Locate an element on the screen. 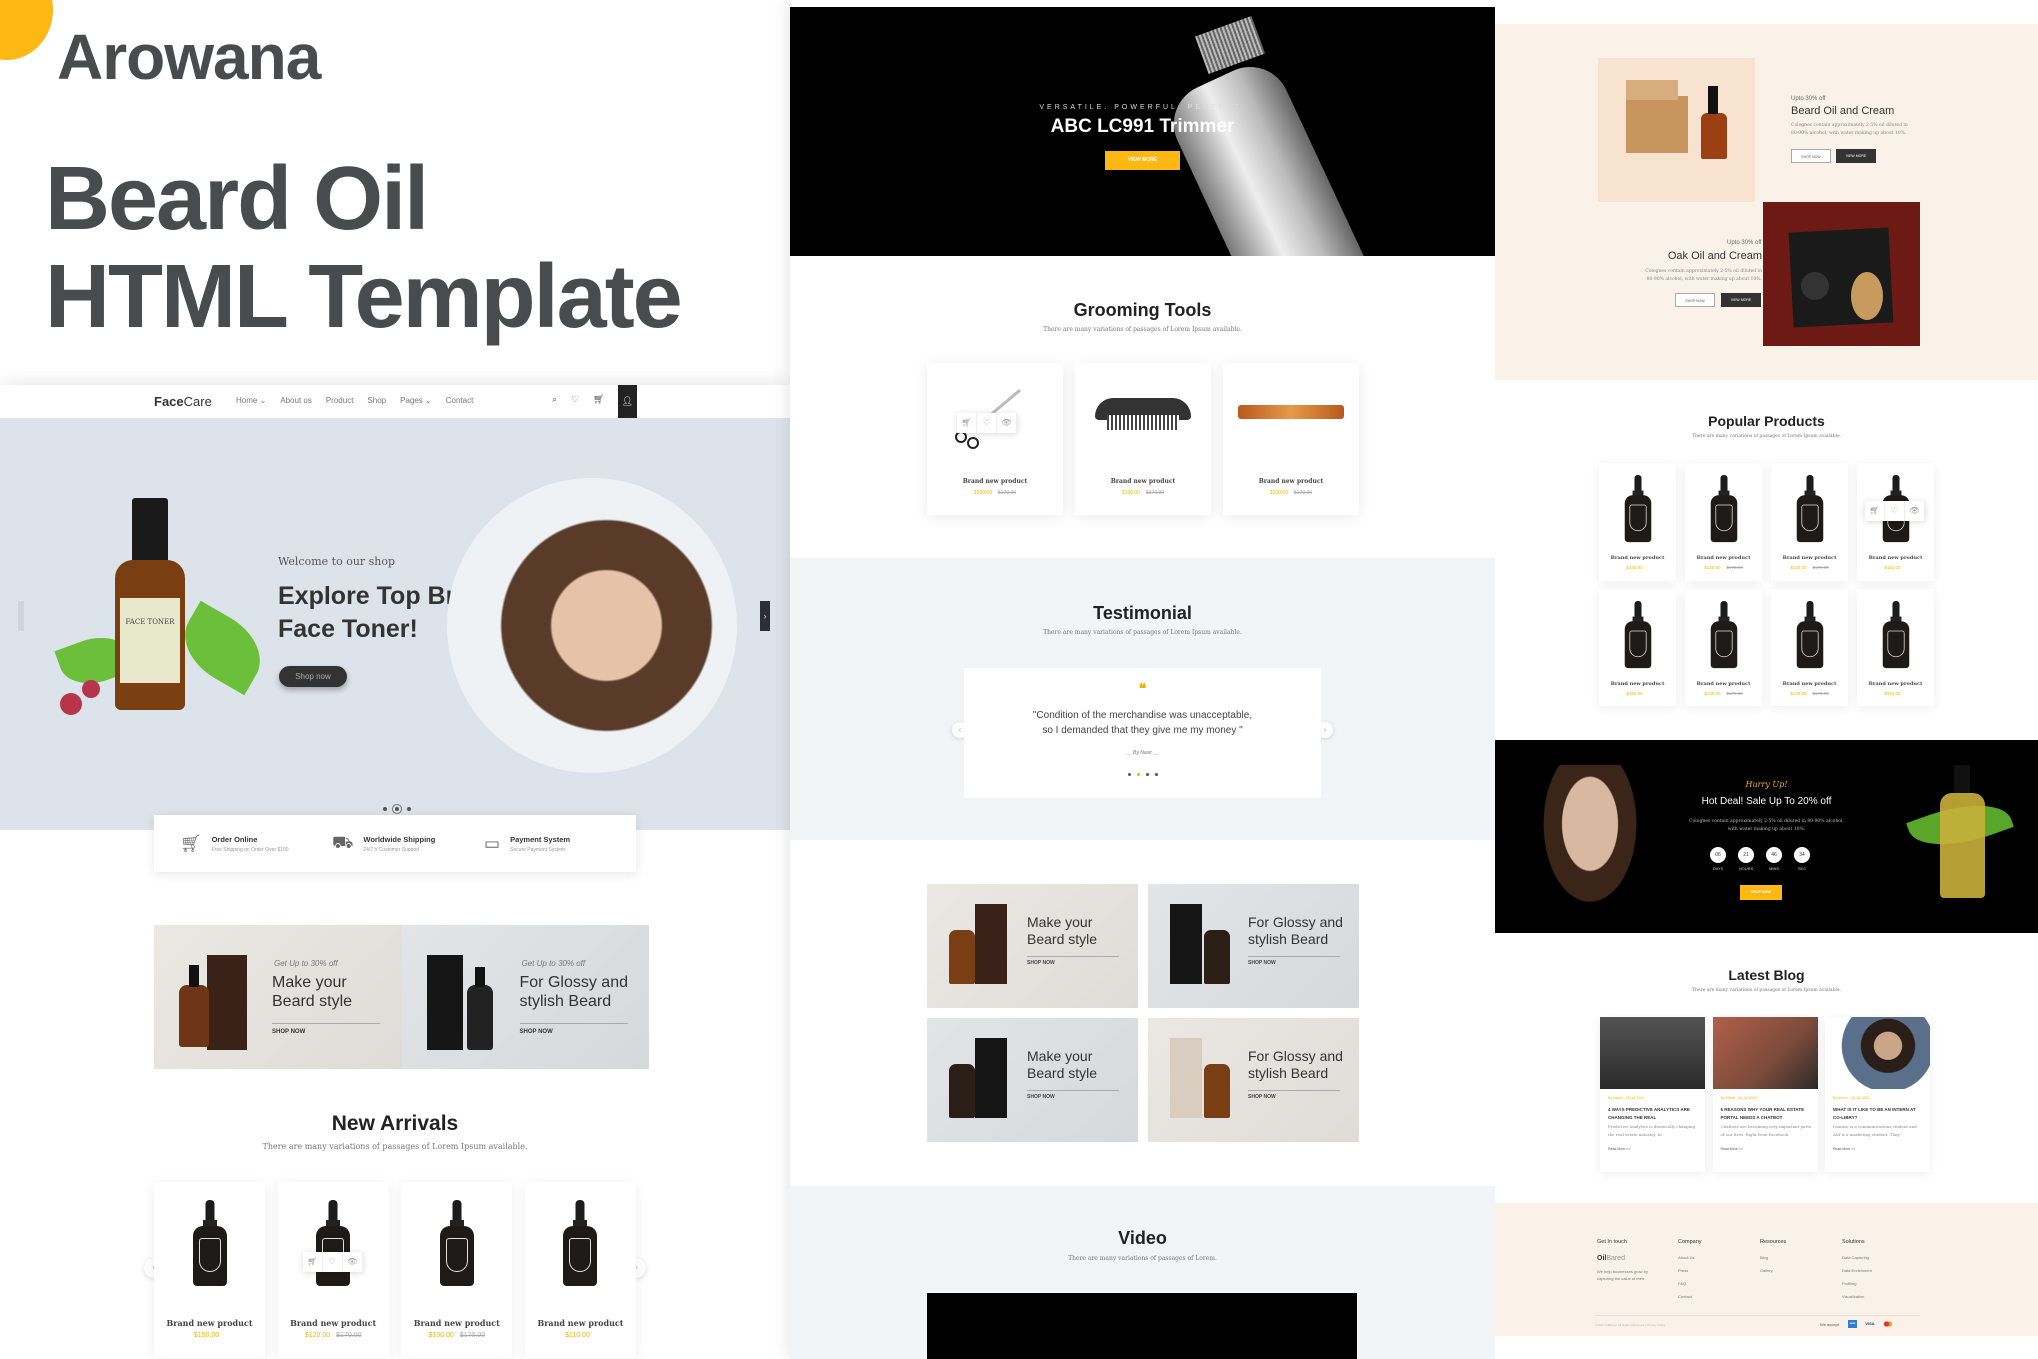 Image resolution: width=2038 pixels, height=1359 pixels. slider-prev-button is located at coordinates (21, 616).